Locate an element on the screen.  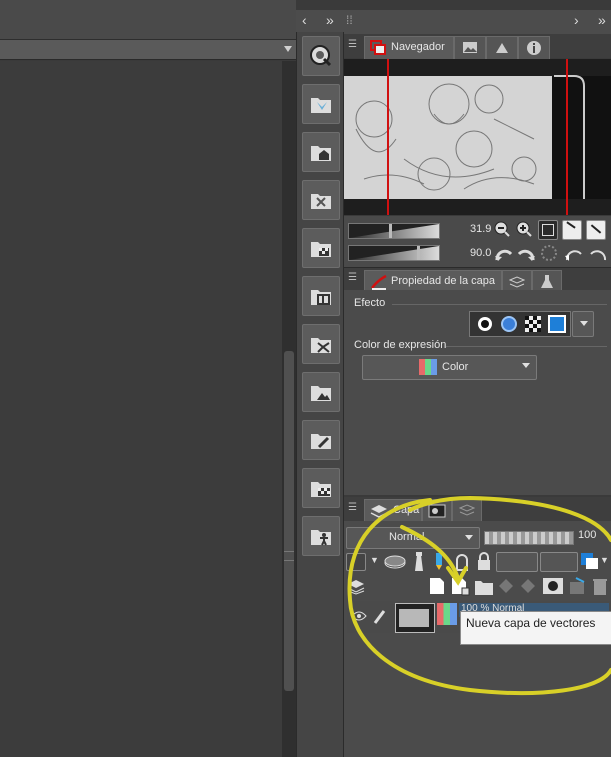
tab-layer-property-label: Propiedad de la capa is located at coordinates (443, 281).